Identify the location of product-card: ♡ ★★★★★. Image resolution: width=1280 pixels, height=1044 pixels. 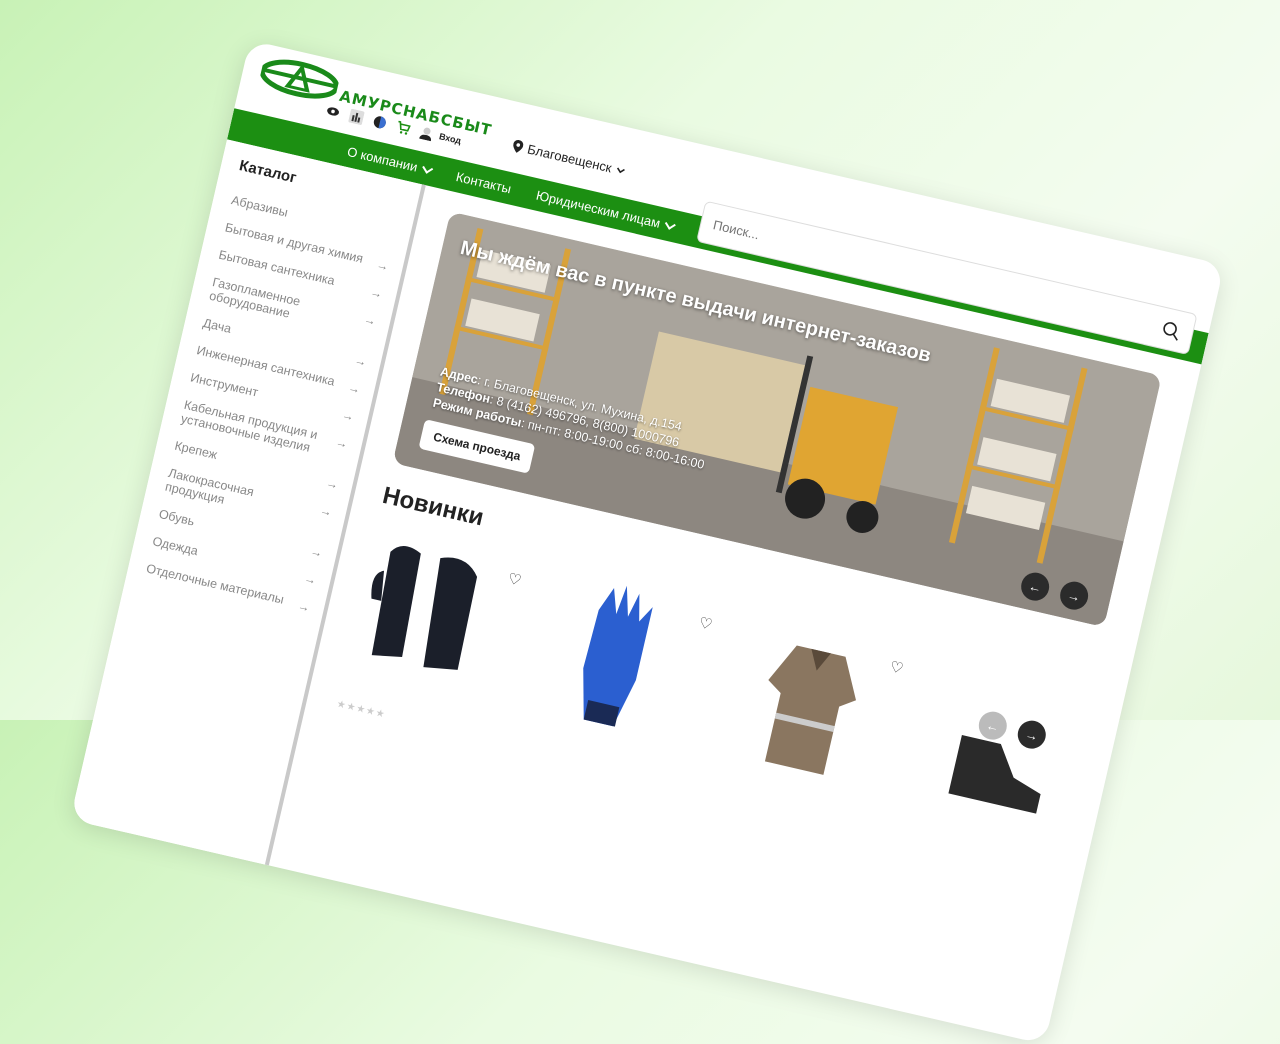
(433, 629).